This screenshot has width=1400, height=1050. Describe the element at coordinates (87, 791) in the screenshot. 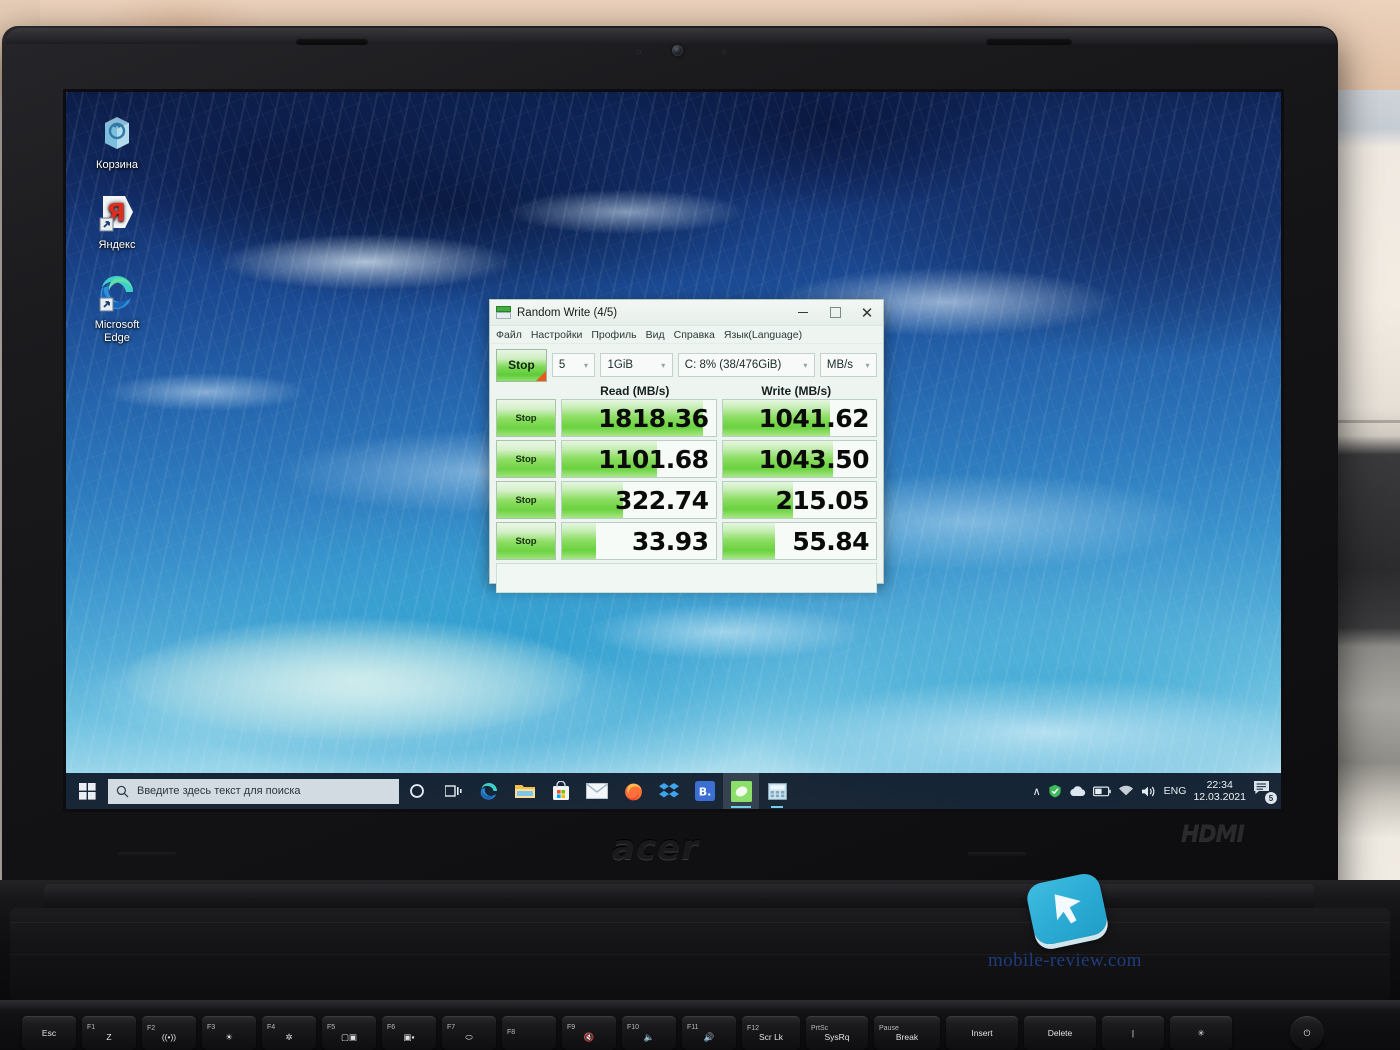

I see `start-button` at that location.